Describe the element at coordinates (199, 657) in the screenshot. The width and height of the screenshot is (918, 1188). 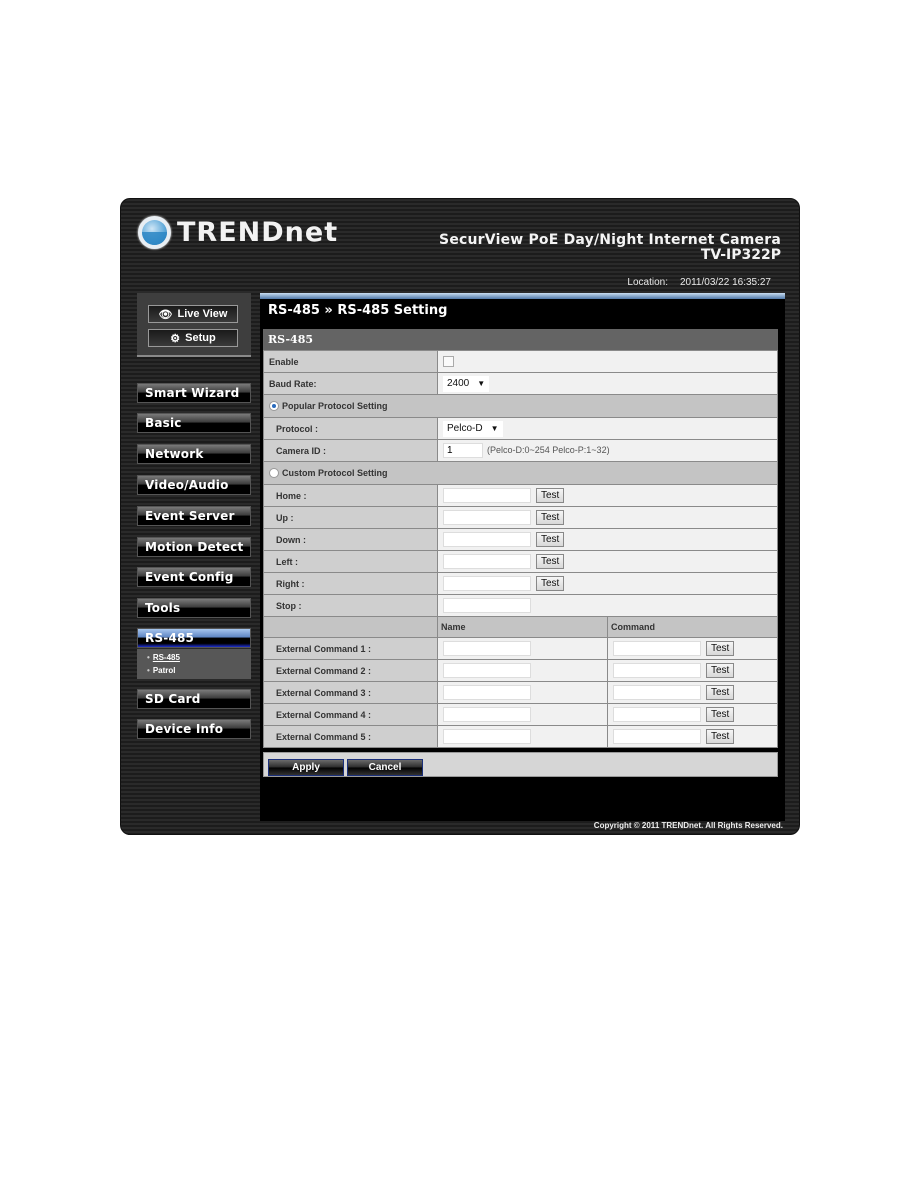
I see `subnav-item-rs485: • RS-485` at that location.